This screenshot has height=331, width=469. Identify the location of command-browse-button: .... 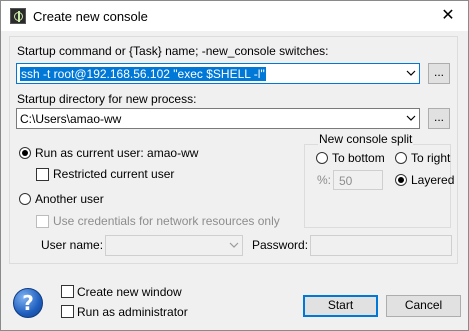
(439, 73).